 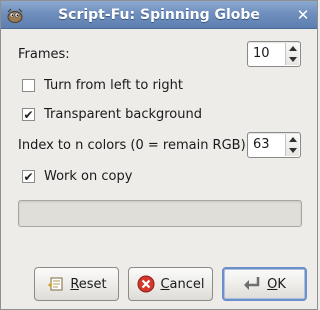 I want to click on title-bar: Script-Fu: Spinning Globe ✕, so click(x=159, y=15).